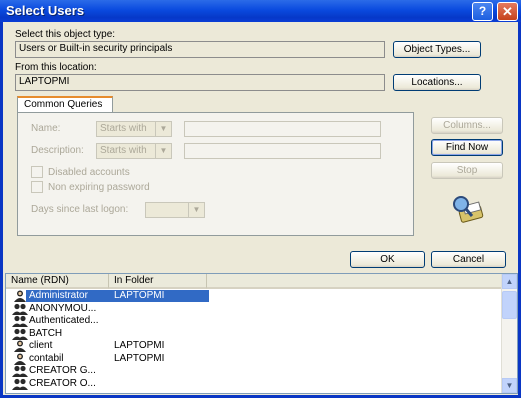  What do you see at coordinates (282, 151) in the screenshot?
I see `description-input` at bounding box center [282, 151].